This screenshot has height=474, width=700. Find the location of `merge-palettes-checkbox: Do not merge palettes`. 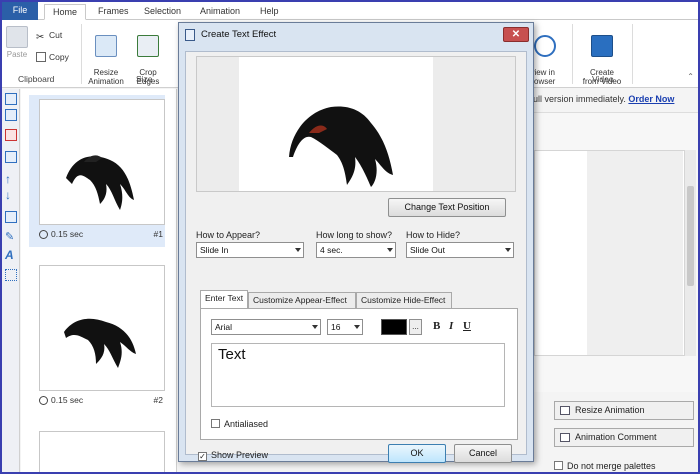

merge-palettes-checkbox: Do not merge palettes is located at coordinates (605, 466).